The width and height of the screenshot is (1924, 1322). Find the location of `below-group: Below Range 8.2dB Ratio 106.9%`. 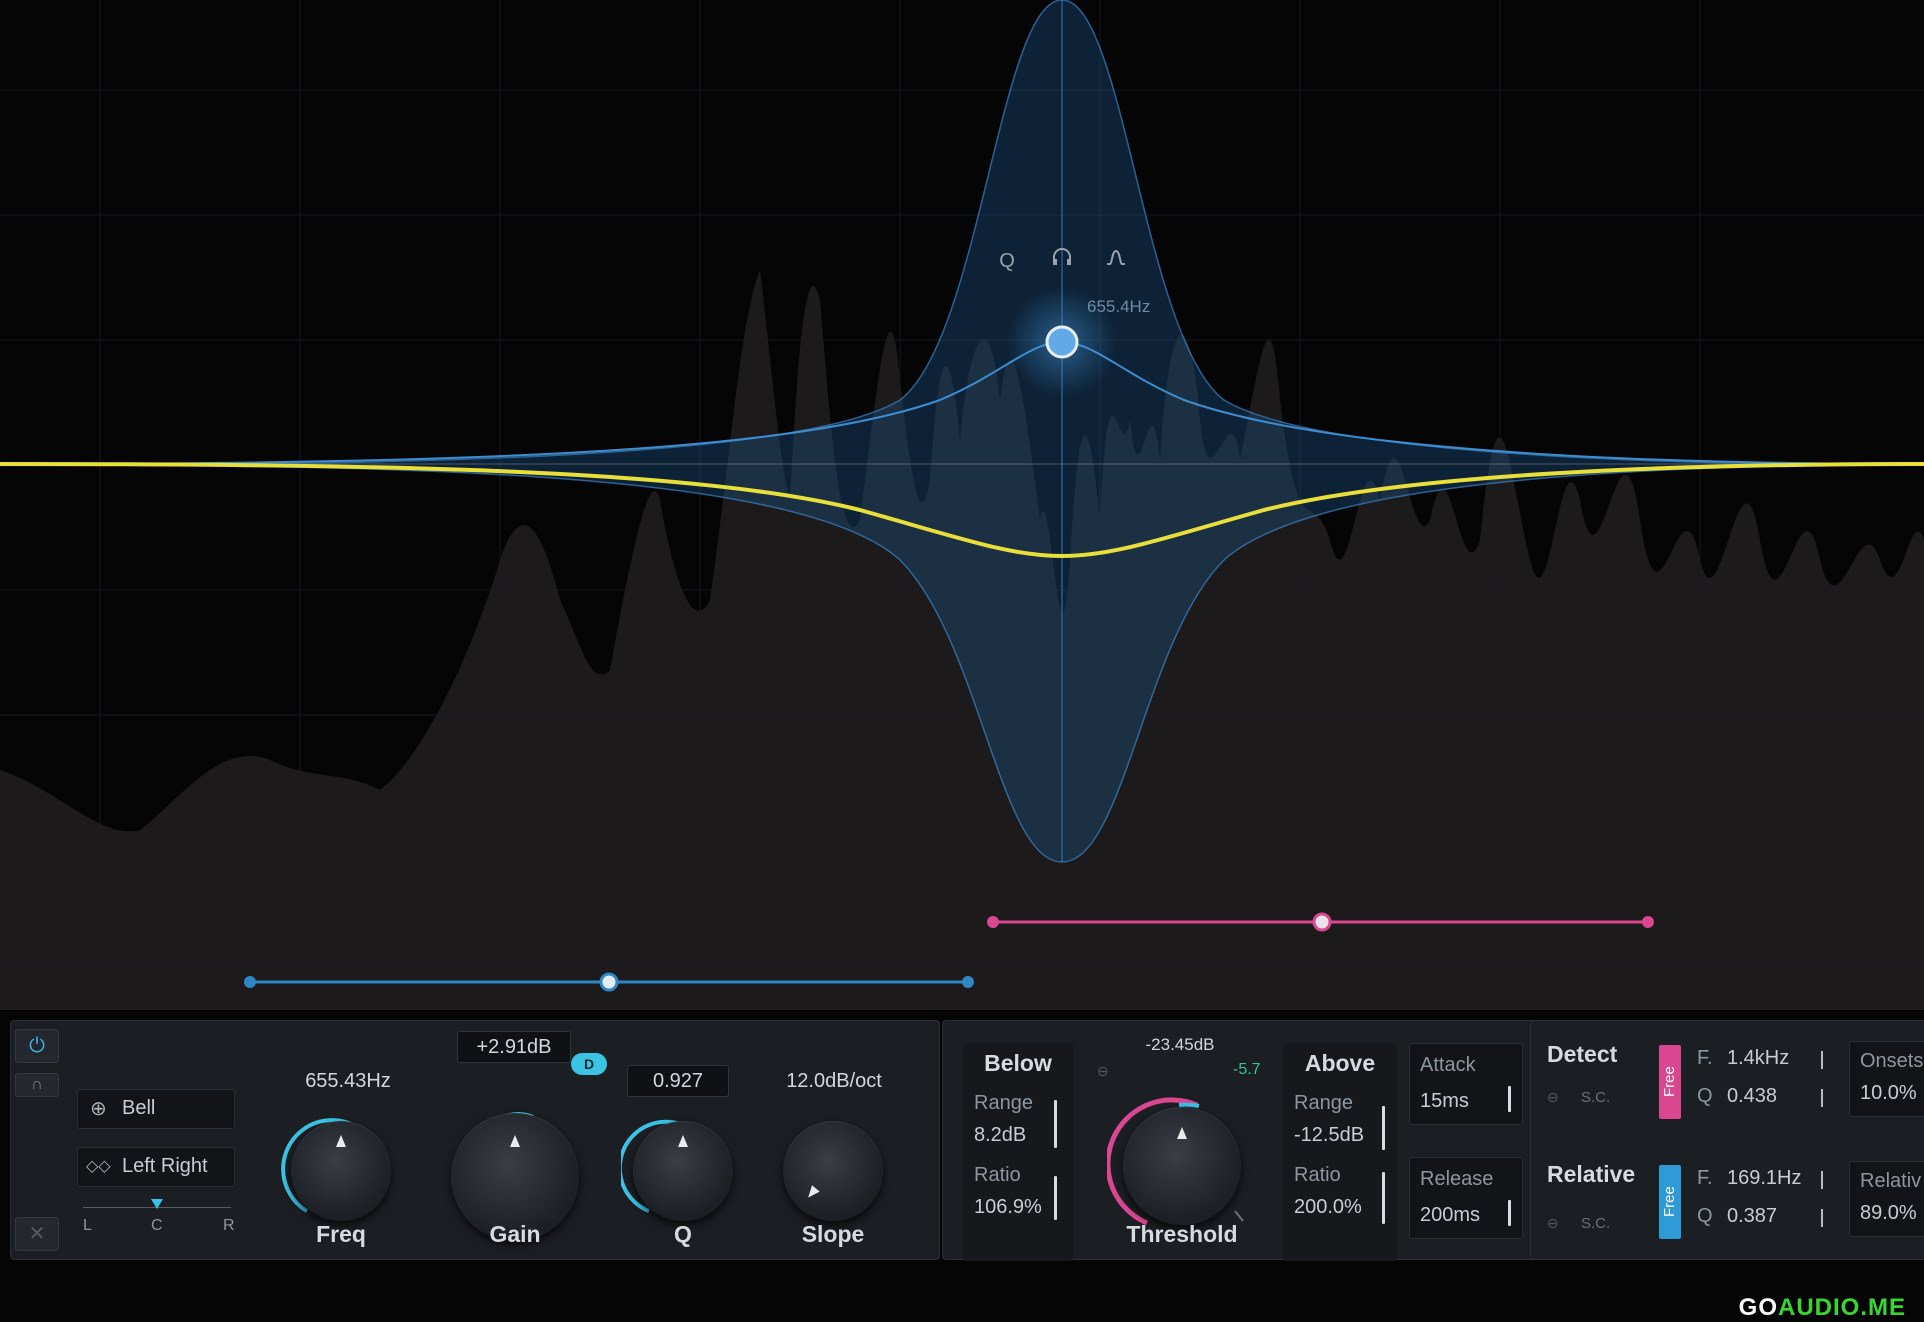

below-group: Below Range 8.2dB Ratio 106.9% is located at coordinates (1018, 1152).